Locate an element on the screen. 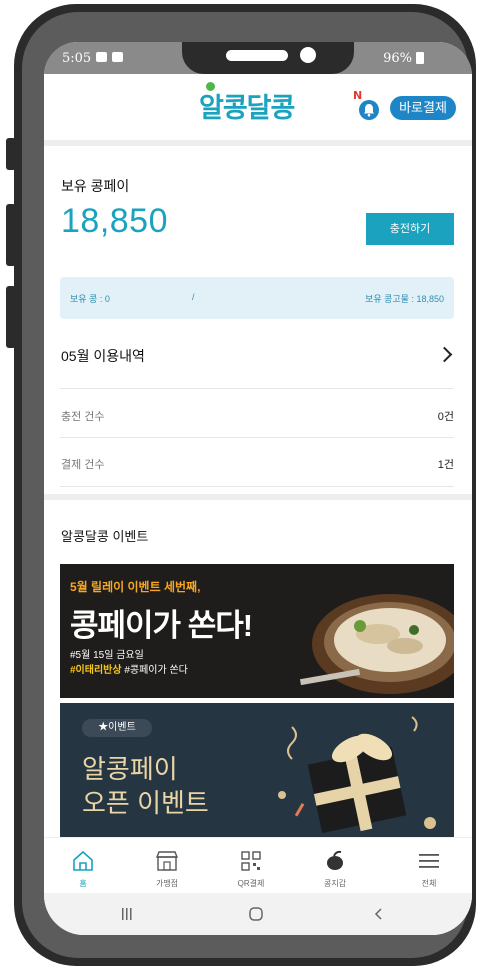 This screenshot has height=970, width=492. battery-icon is located at coordinates (420, 58).